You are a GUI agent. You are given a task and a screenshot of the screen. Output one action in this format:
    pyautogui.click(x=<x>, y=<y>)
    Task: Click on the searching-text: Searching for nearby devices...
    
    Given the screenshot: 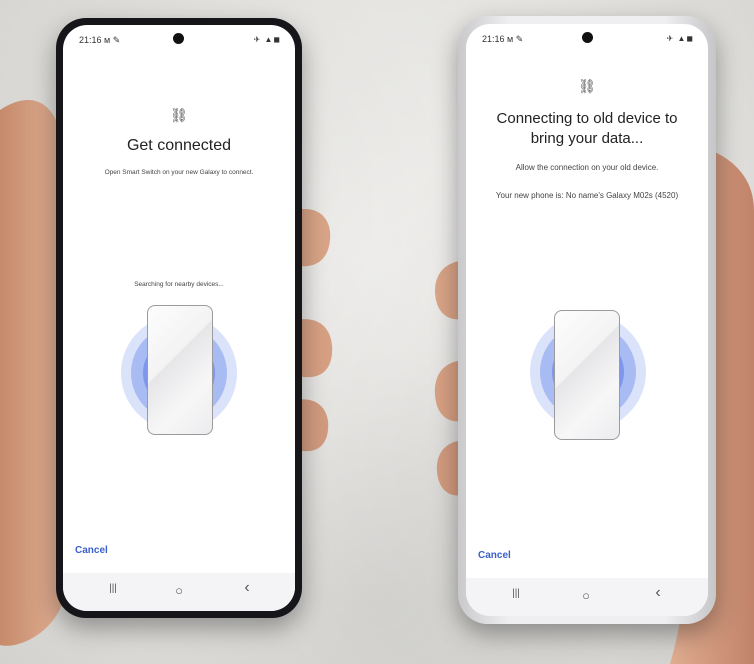 What is the action you would take?
    pyautogui.click(x=179, y=284)
    